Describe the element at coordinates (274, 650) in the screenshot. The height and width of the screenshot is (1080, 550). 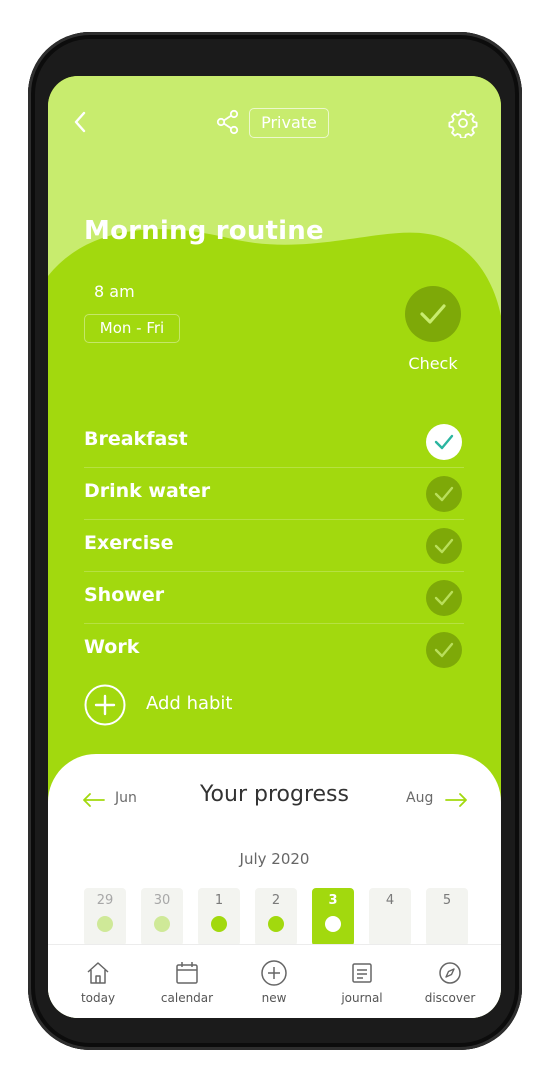
I see `habit-row-work: Work` at that location.